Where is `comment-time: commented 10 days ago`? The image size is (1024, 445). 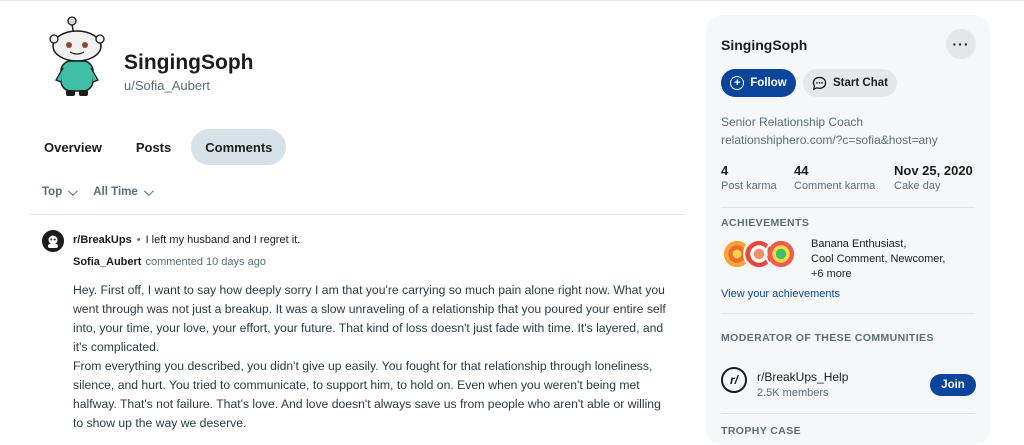 comment-time: commented 10 days ago is located at coordinates (205, 262).